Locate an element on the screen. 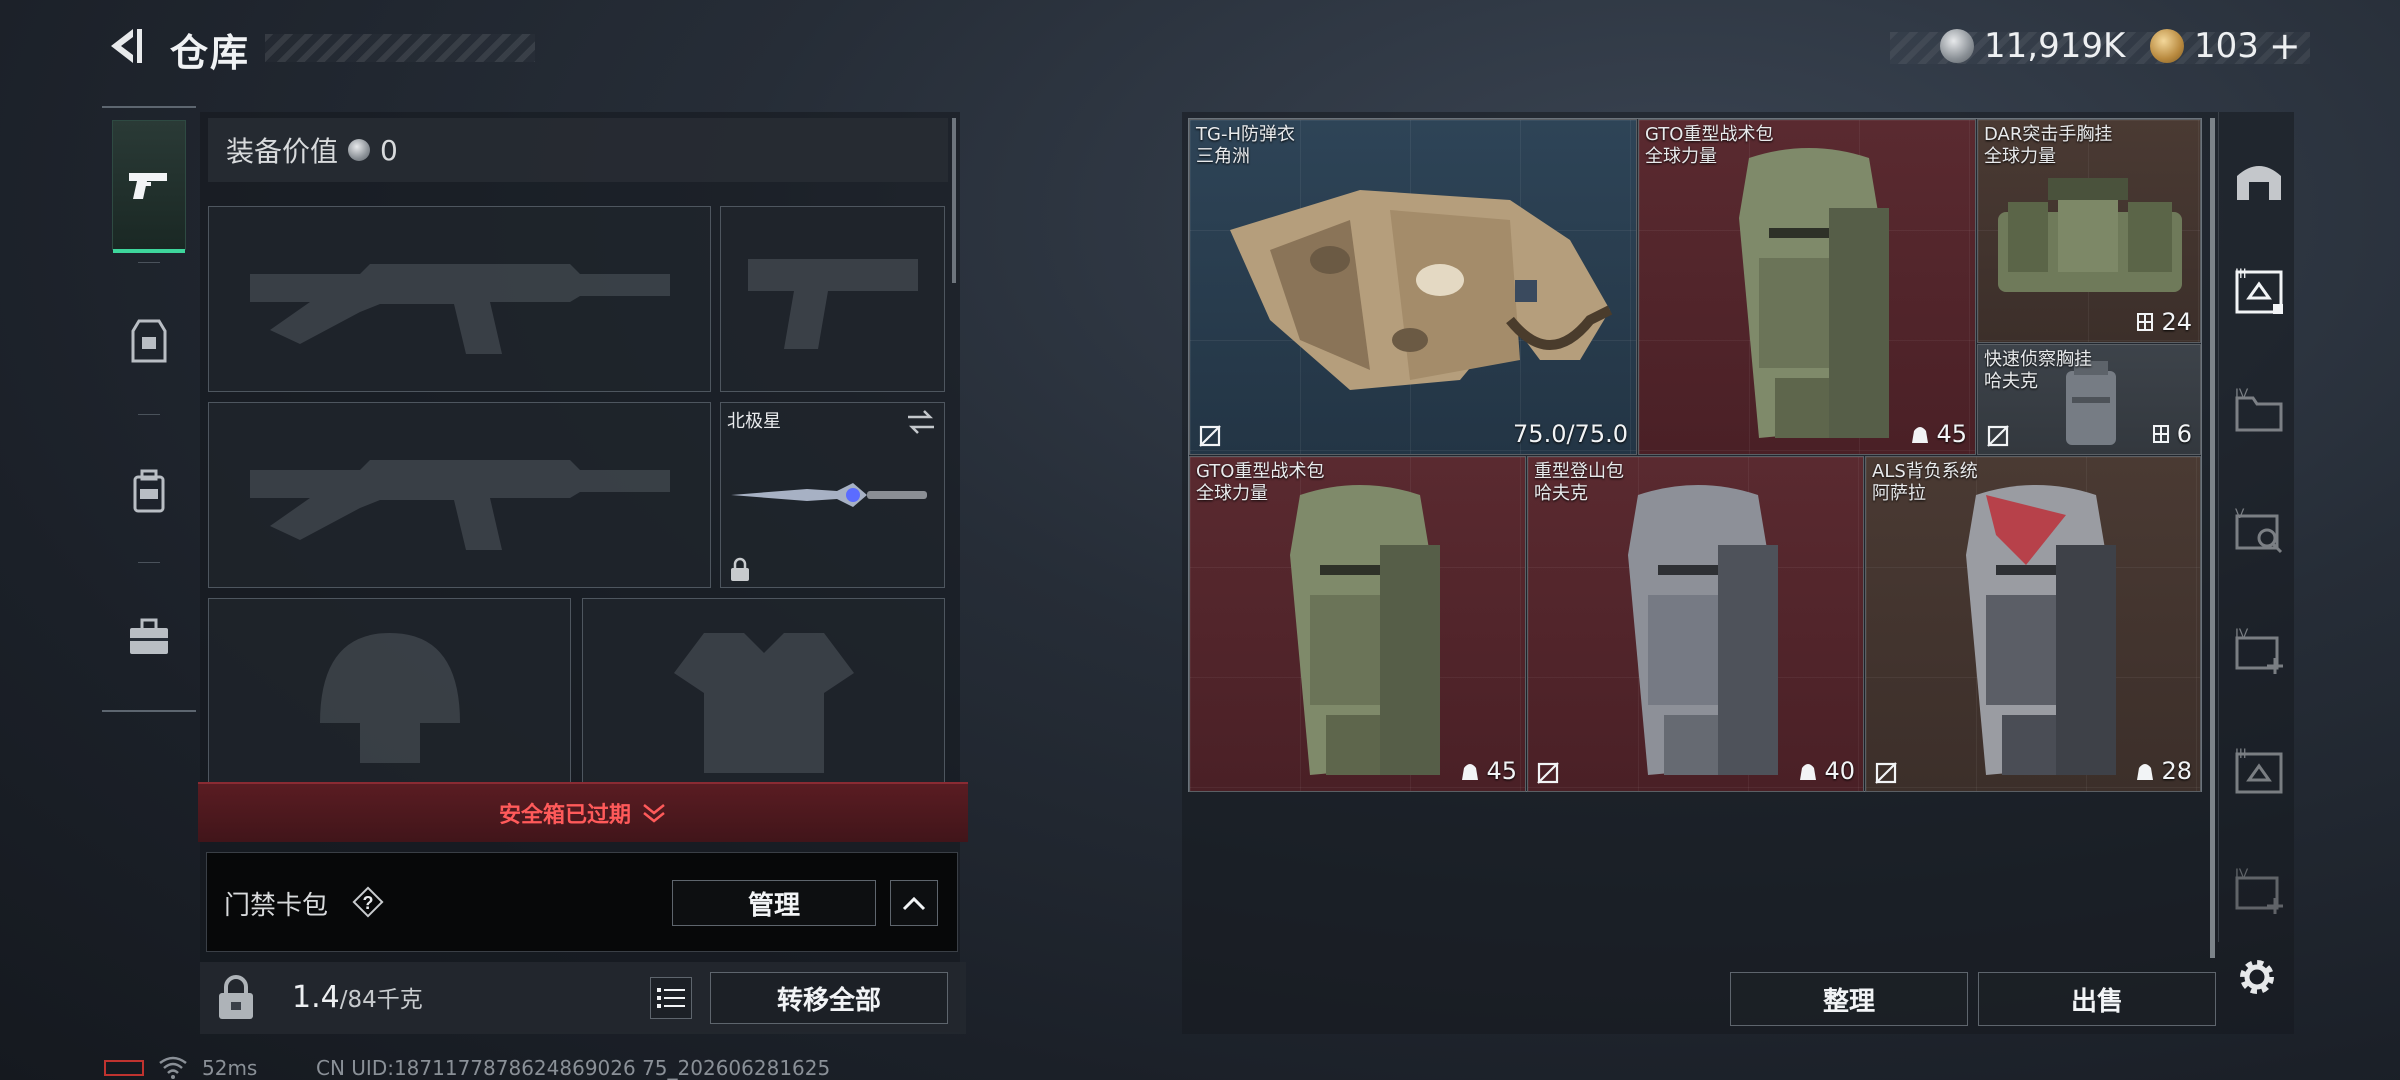 The width and height of the screenshot is (2400, 1080). storage-search-icon: V is located at coordinates (2259, 529).